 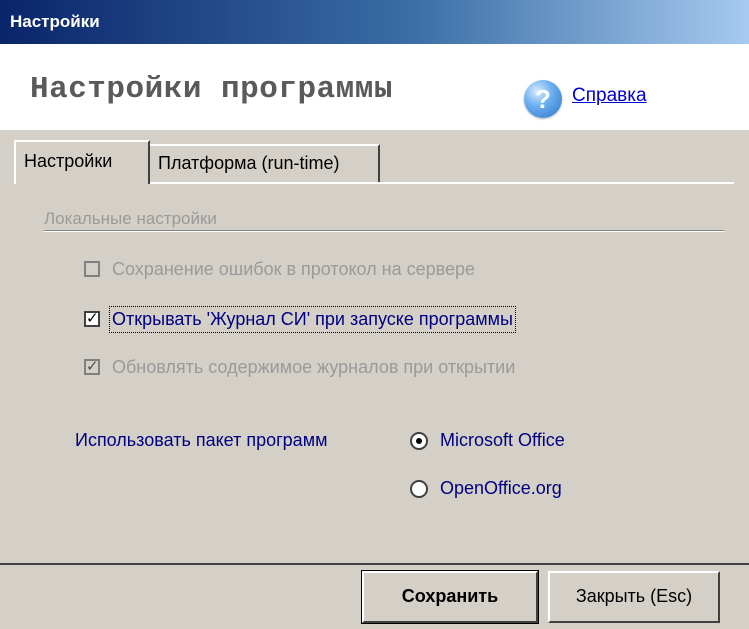 I want to click on close-button: Закрыть (Esc), so click(x=634, y=597).